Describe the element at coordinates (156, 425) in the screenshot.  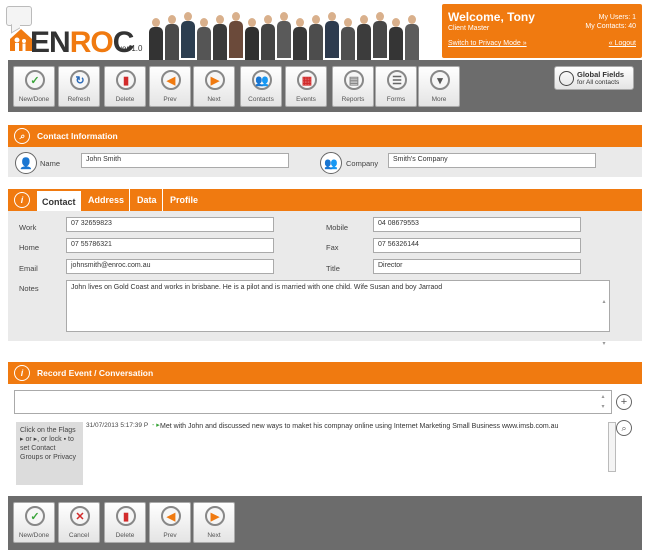
I see `green-flag-icon: - ▸` at that location.